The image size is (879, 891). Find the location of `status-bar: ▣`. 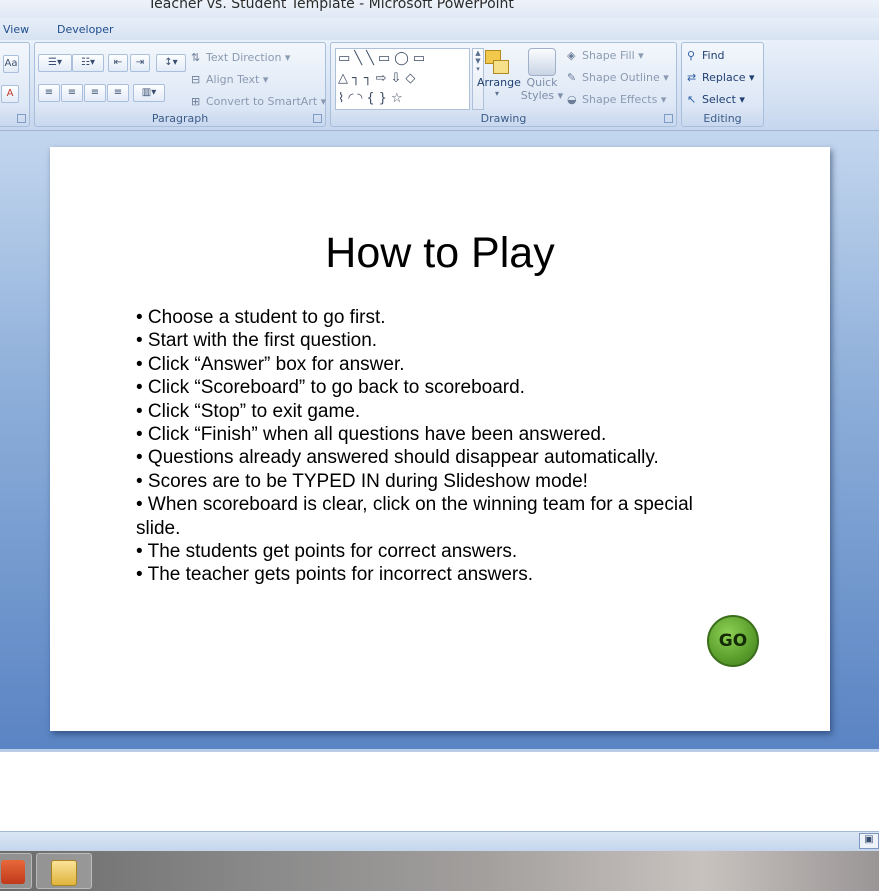

status-bar: ▣ is located at coordinates (439, 841).